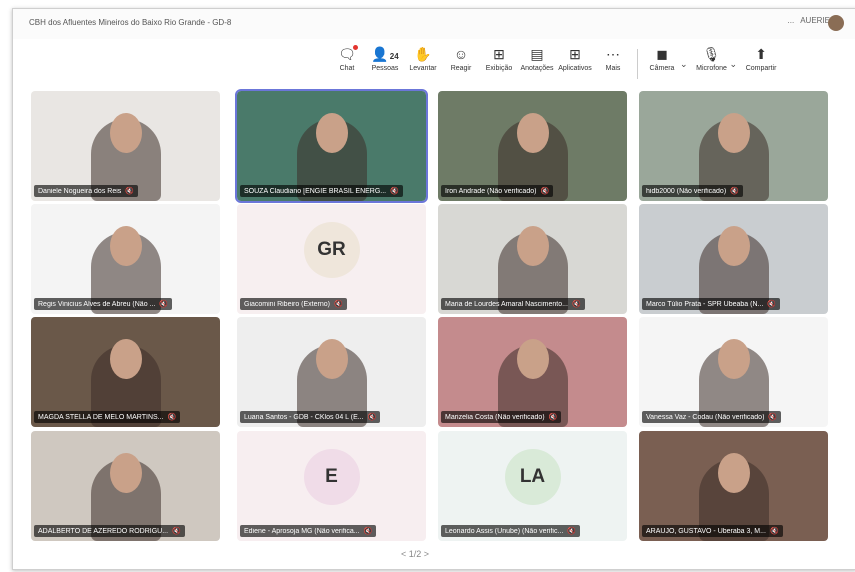 The height and width of the screenshot is (572, 855). I want to click on chat-label: Chat, so click(347, 68).